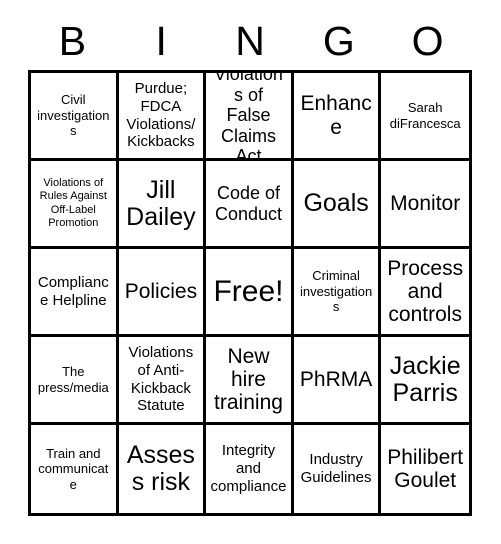  I want to click on bingo-cell-i2: Jill Dailey, so click(162, 205).